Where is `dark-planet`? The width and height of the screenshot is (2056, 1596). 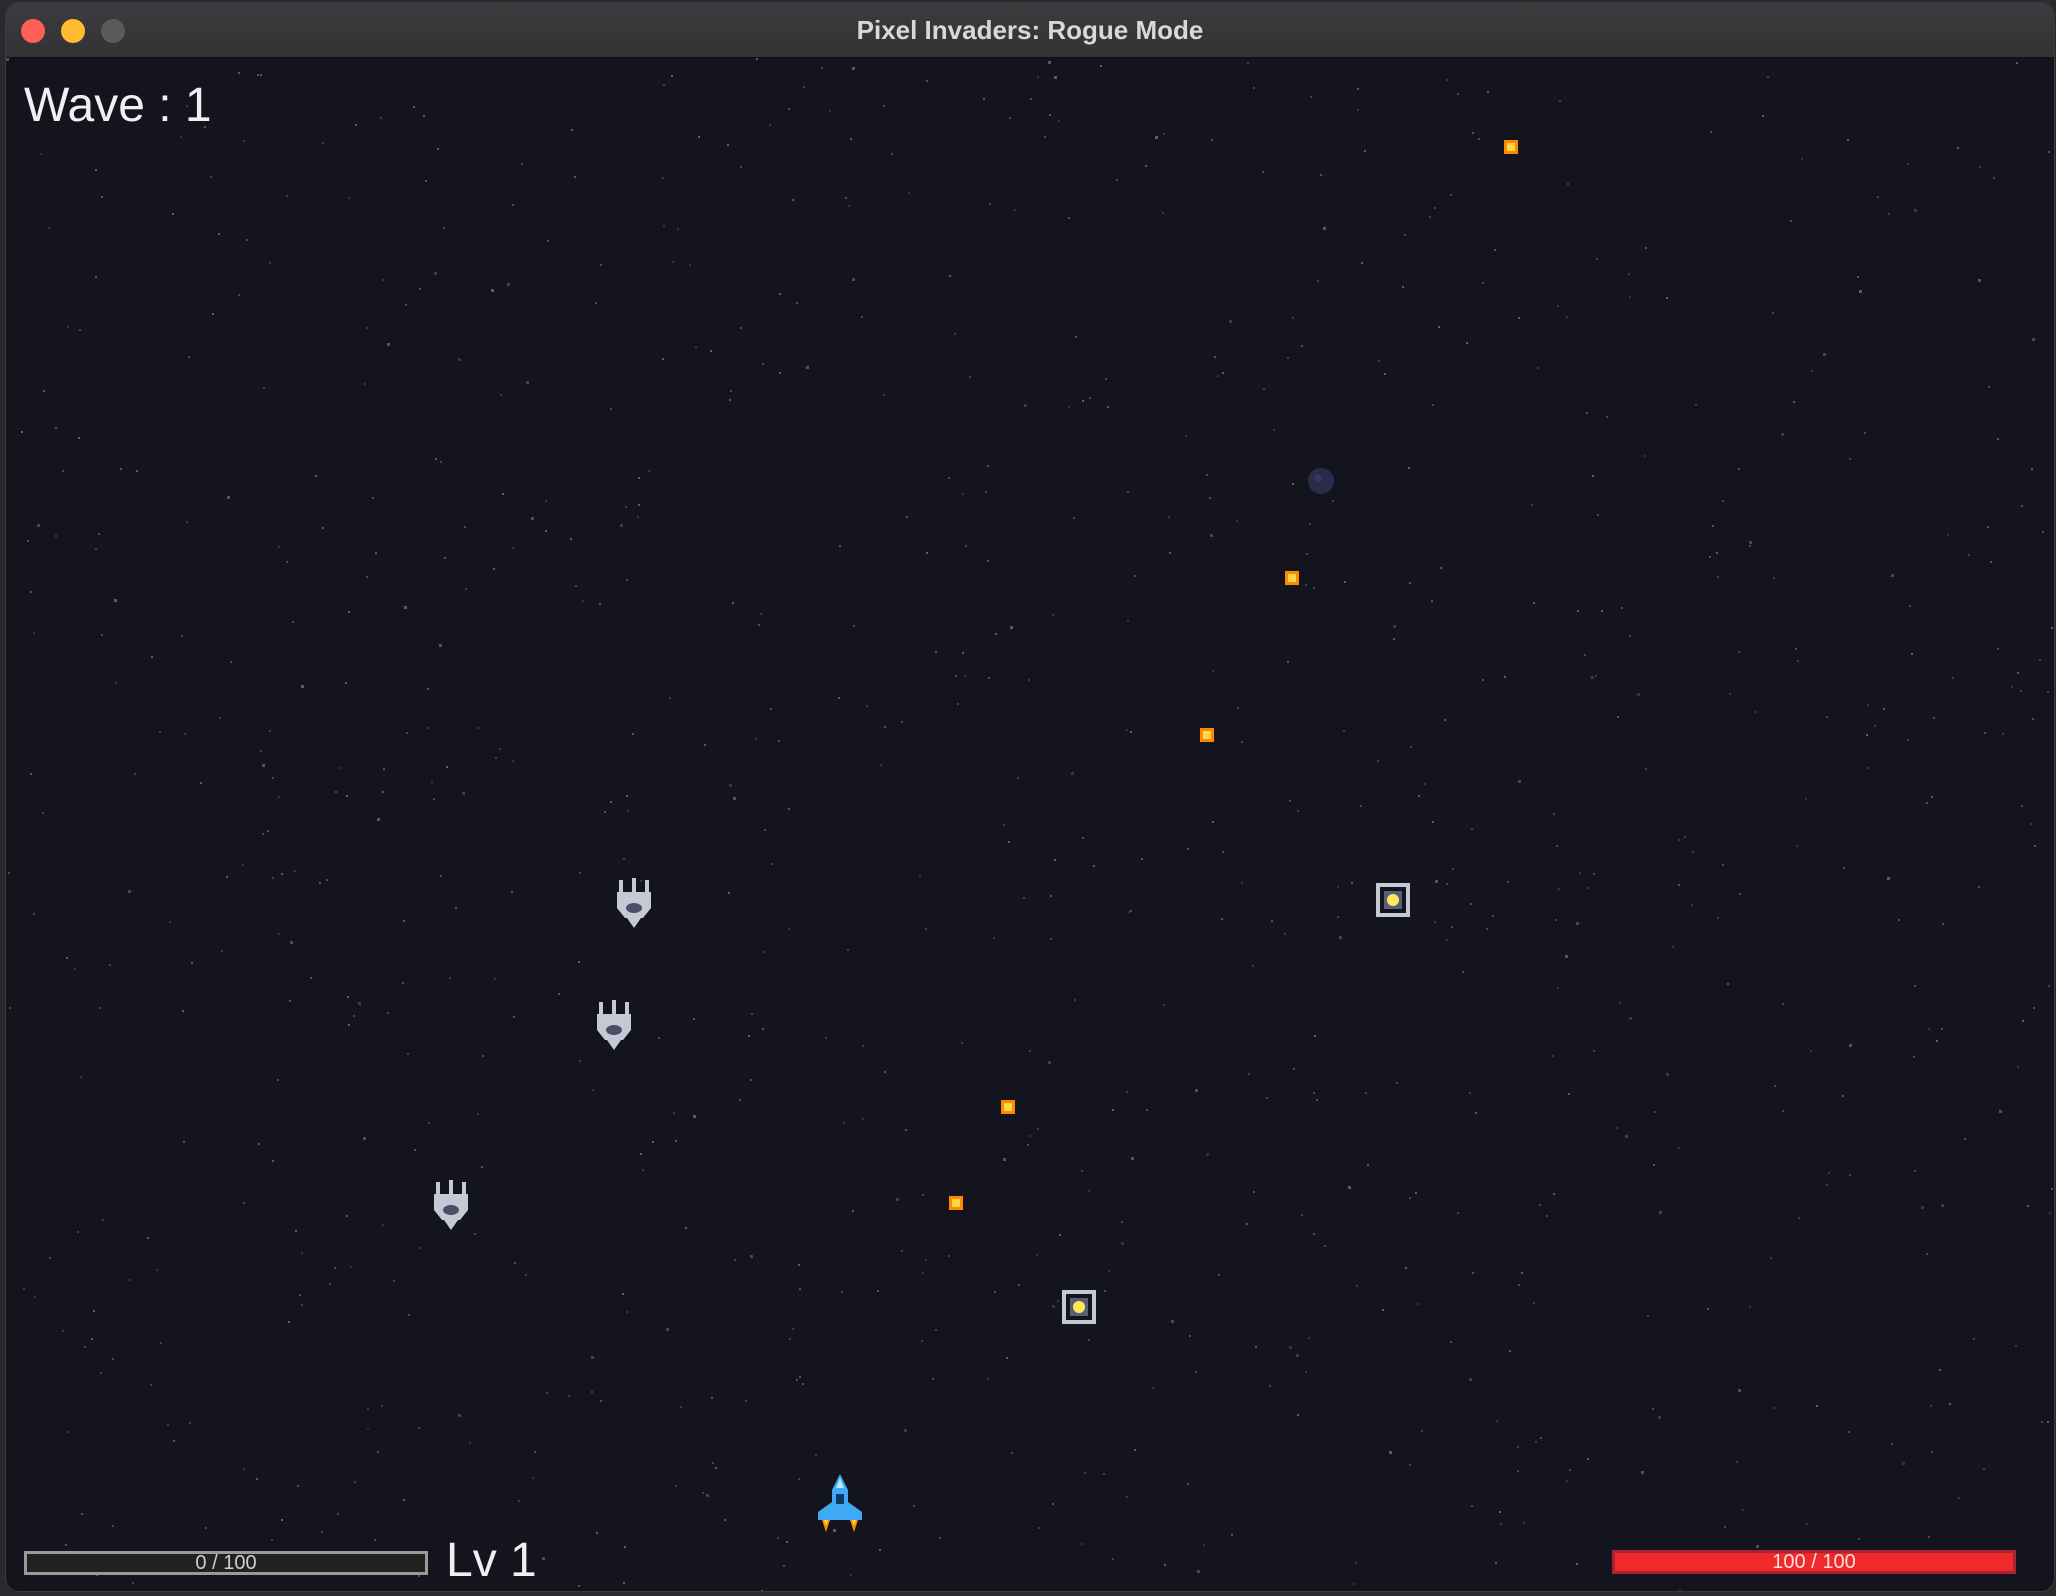
dark-planet is located at coordinates (1321, 481).